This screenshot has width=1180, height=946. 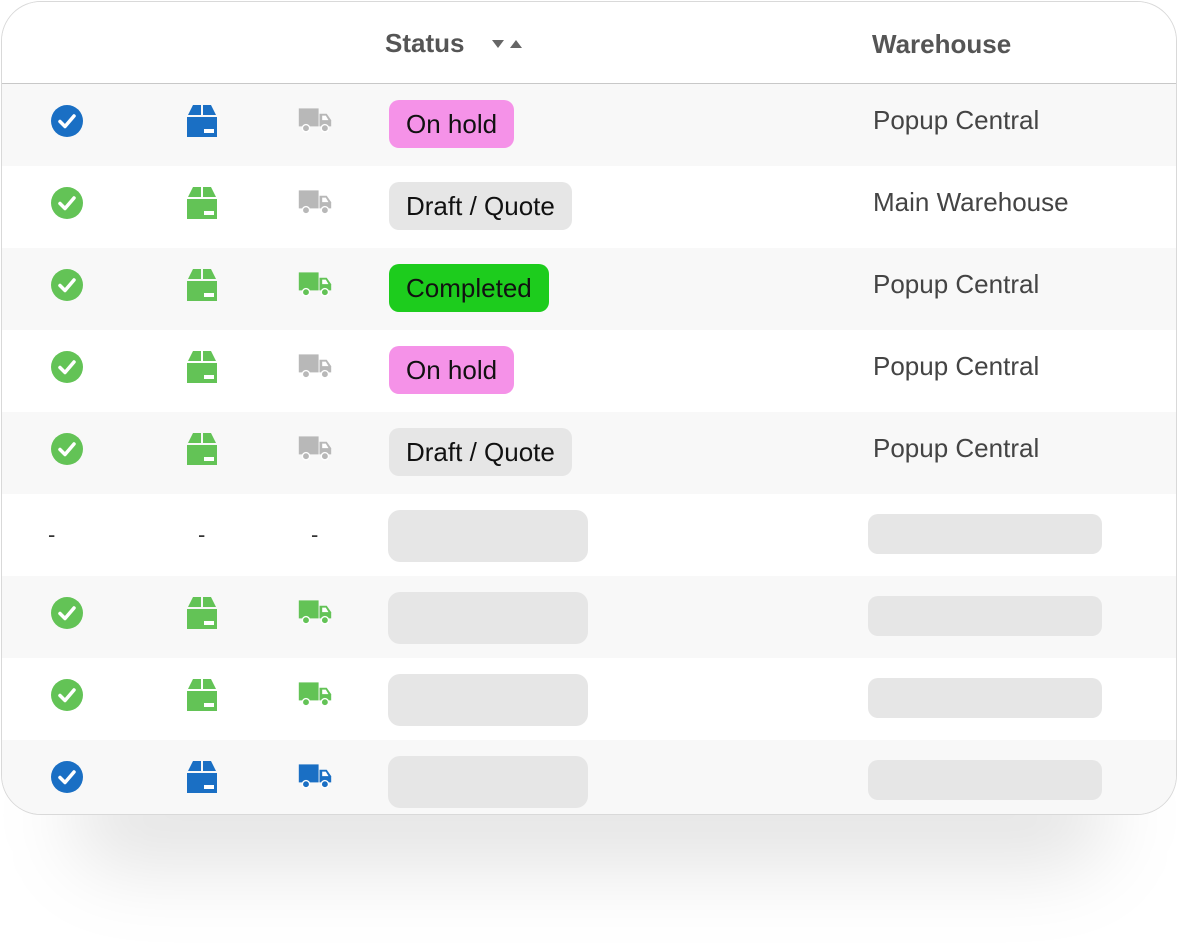 I want to click on sort-down-up-icon, so click(x=508, y=44).